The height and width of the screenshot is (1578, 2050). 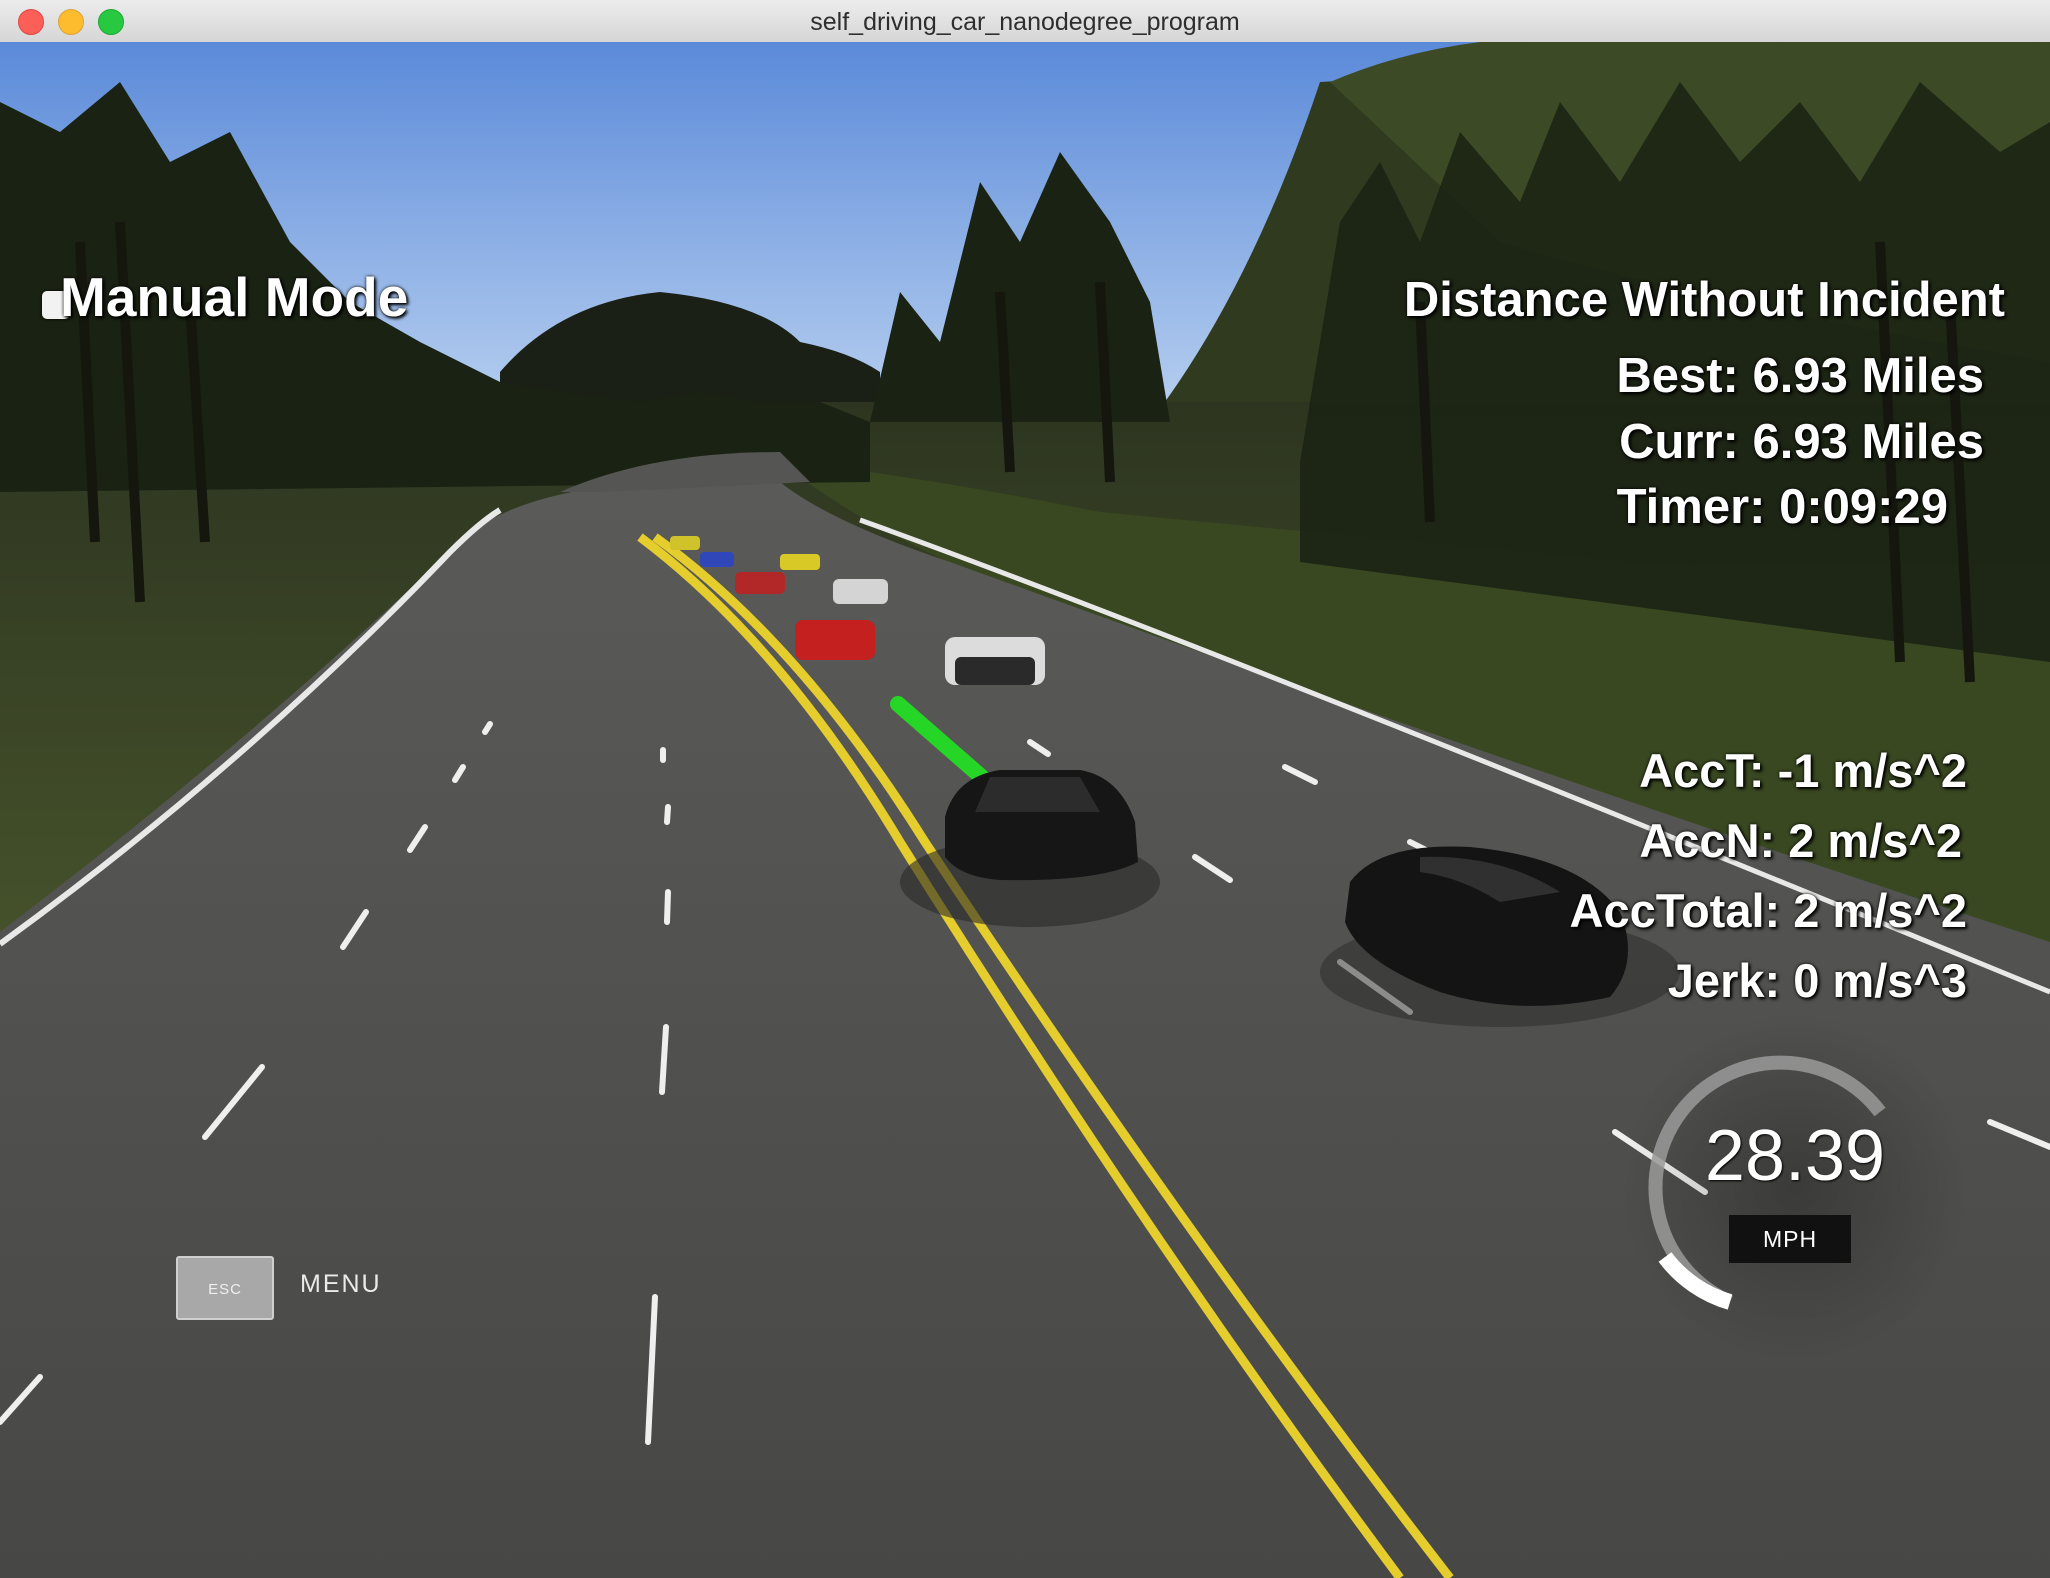 What do you see at coordinates (234, 297) in the screenshot?
I see `manual-mode-label: Manual Mode` at bounding box center [234, 297].